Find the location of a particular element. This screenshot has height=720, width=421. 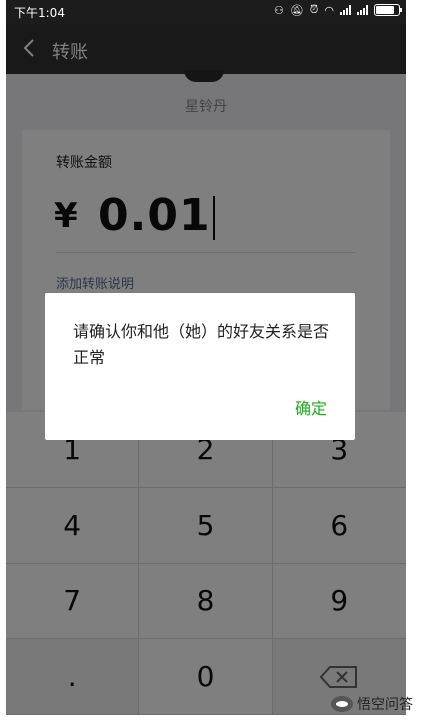

status-time: 下午1:04 is located at coordinates (39, 13).